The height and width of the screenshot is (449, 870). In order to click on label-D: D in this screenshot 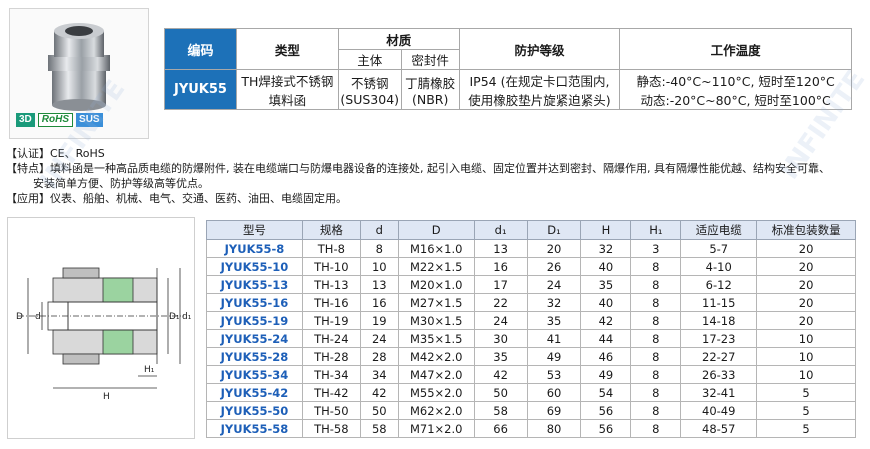, I will do `click(19, 317)`.